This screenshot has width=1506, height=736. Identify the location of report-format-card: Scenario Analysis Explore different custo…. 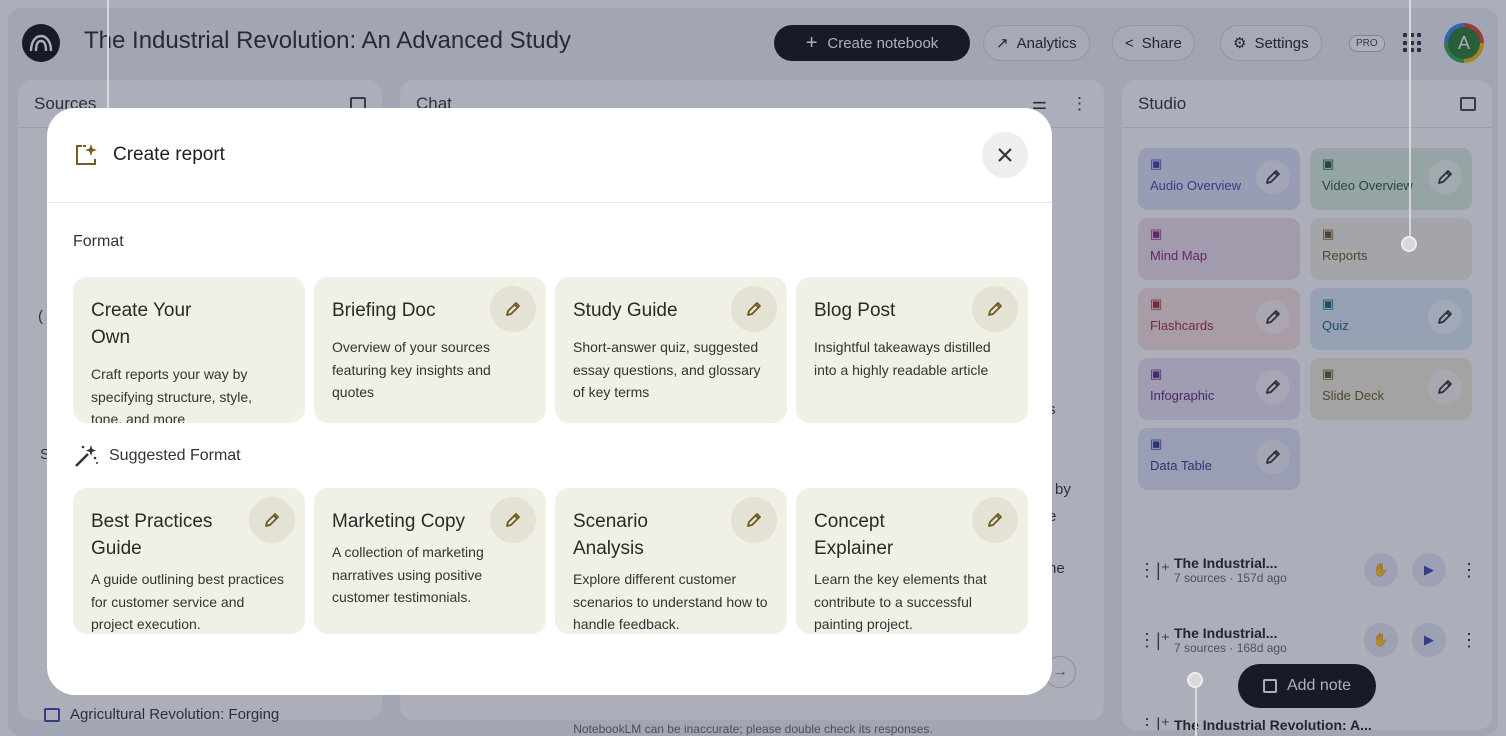
(671, 561).